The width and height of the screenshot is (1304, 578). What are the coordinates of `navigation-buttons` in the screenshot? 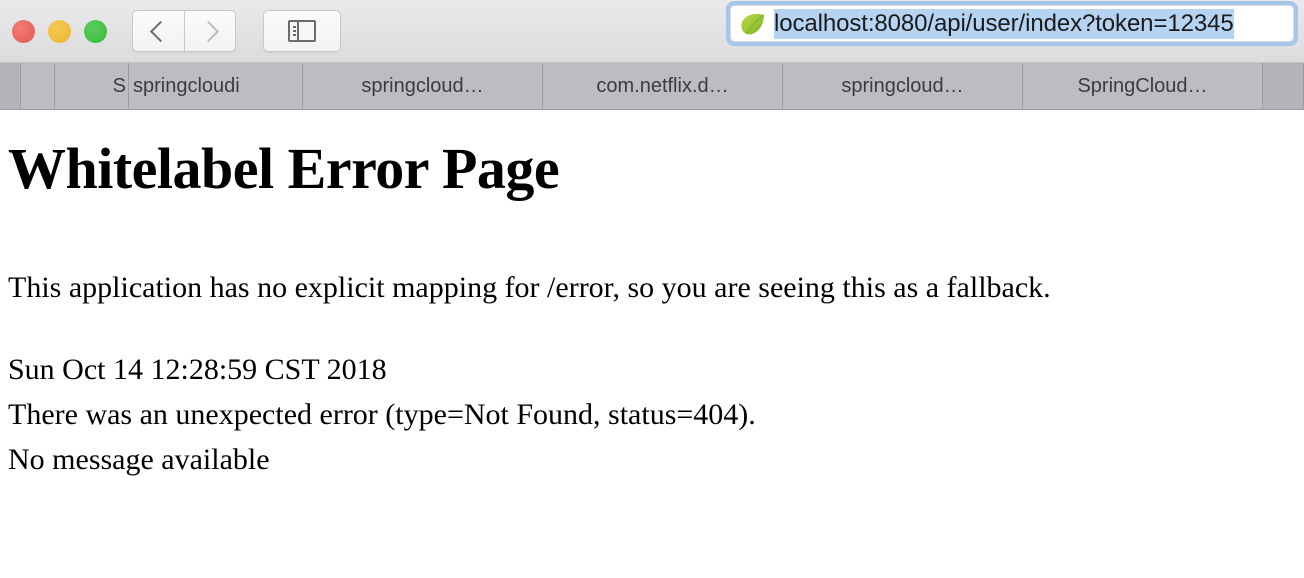 It's located at (184, 31).